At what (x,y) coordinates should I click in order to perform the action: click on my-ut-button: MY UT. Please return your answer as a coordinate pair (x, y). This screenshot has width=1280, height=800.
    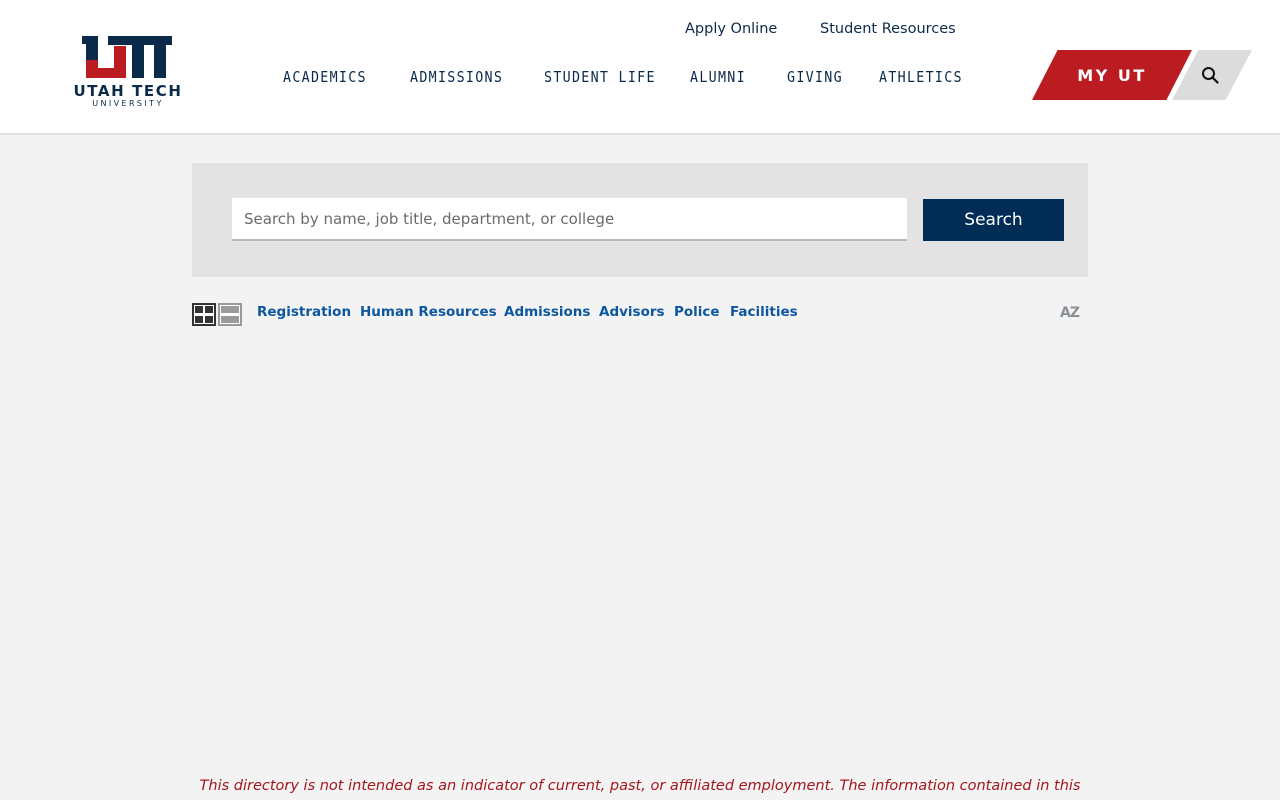
    Looking at the image, I should click on (1112, 75).